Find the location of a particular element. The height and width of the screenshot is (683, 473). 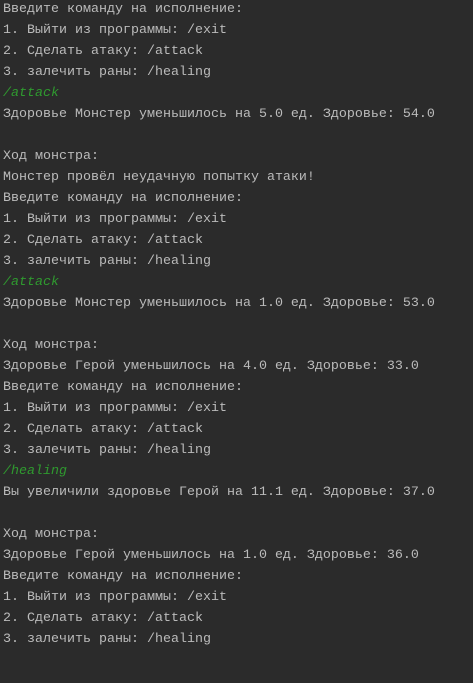

console-output-line: Монстер провёл неудачную попытку атаки! is located at coordinates (159, 177).